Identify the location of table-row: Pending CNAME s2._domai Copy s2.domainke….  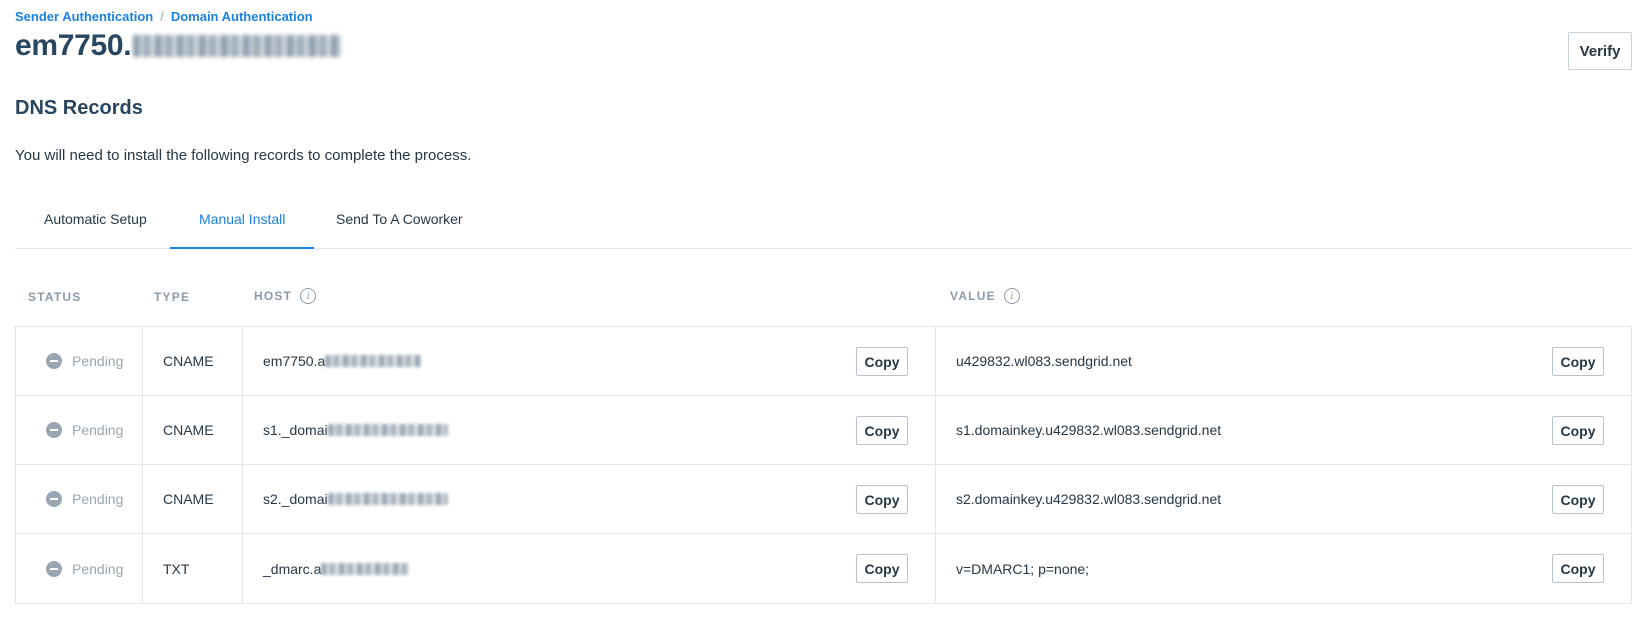
(823, 499).